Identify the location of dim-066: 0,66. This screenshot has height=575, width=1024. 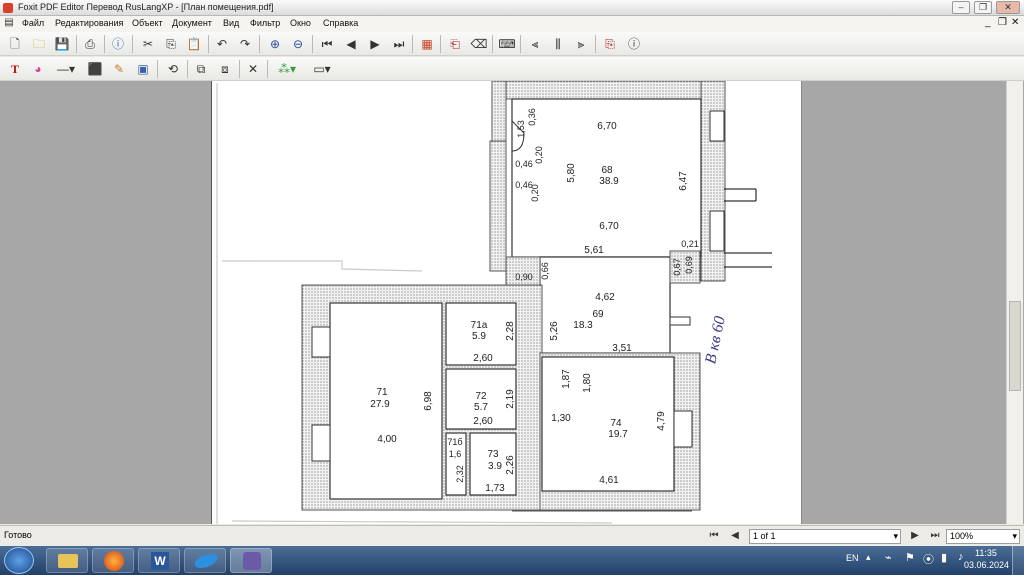
(545, 271).